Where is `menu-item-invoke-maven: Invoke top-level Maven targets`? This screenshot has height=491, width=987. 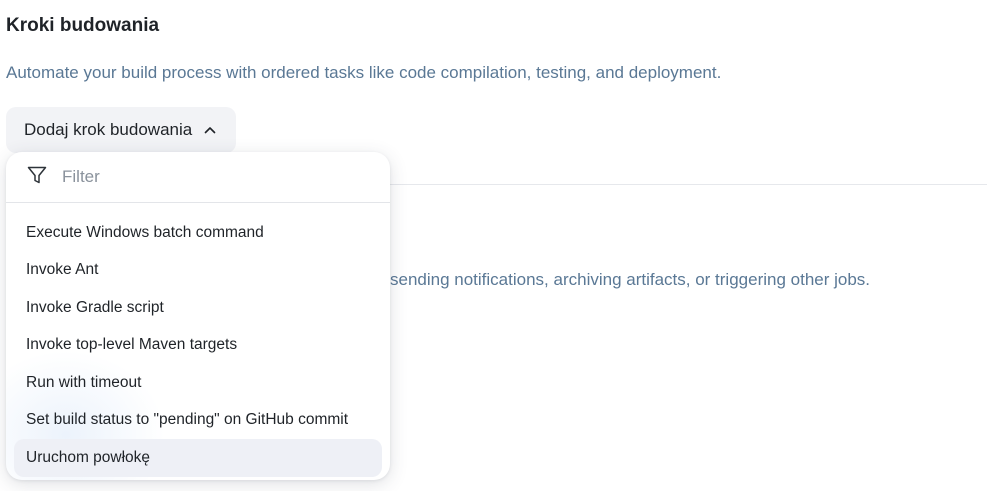
menu-item-invoke-maven: Invoke top-level Maven targets is located at coordinates (198, 346).